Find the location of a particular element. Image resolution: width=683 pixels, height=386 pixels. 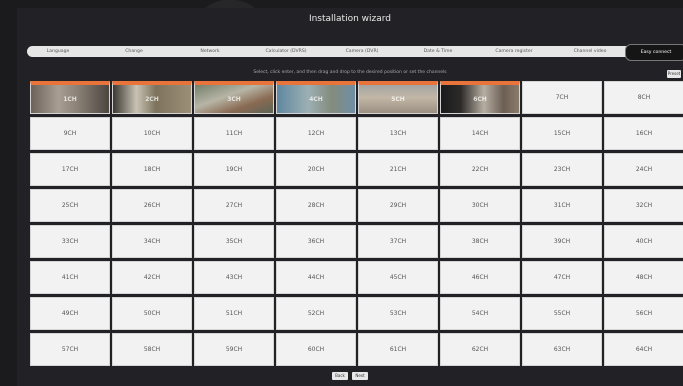

channel-label: 4CH is located at coordinates (316, 99).